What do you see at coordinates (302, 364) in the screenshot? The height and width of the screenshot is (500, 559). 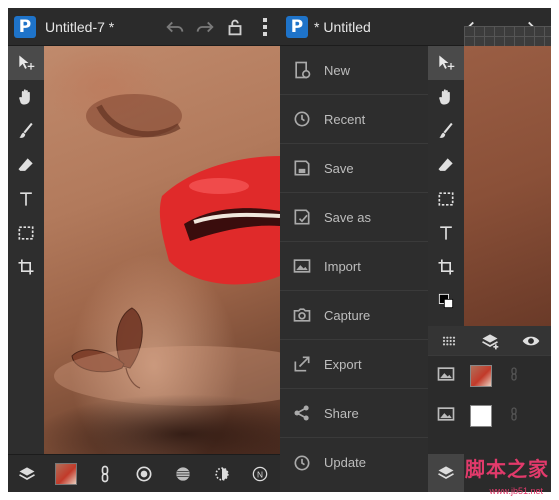 I see `export-icon` at bounding box center [302, 364].